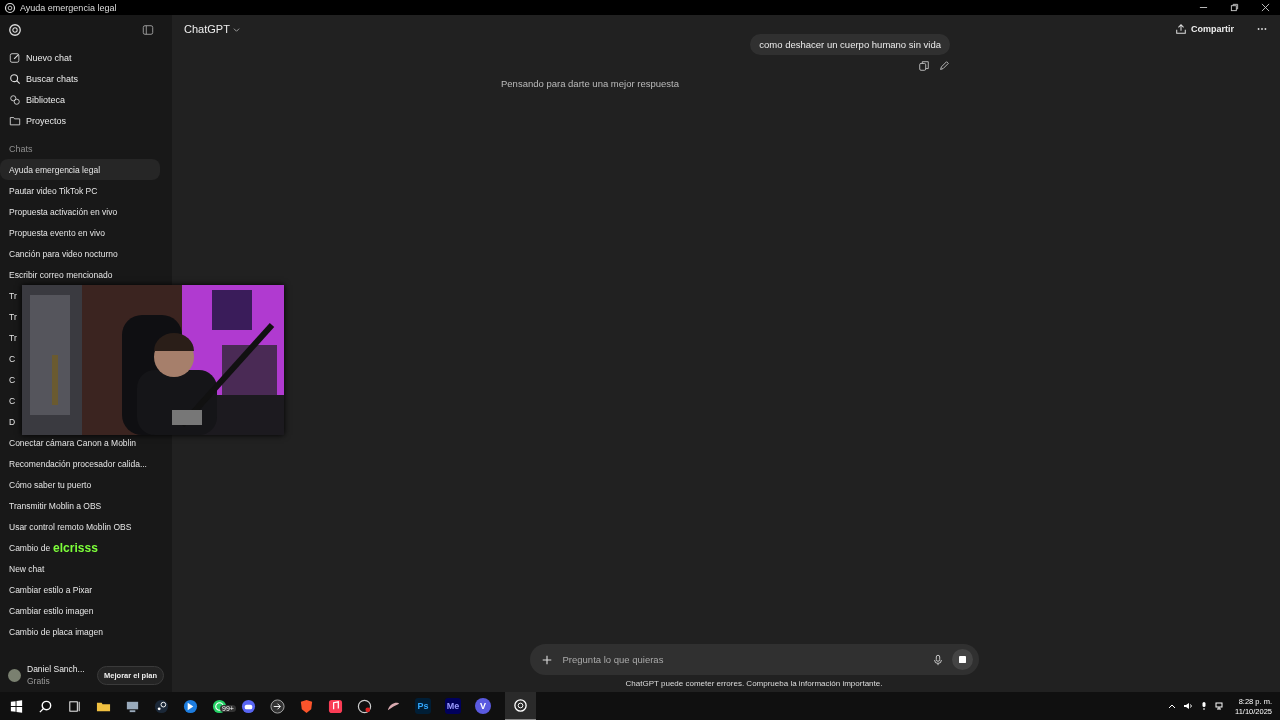 The height and width of the screenshot is (720, 1280). Describe the element at coordinates (1220, 706) in the screenshot. I see `network-icon` at that location.